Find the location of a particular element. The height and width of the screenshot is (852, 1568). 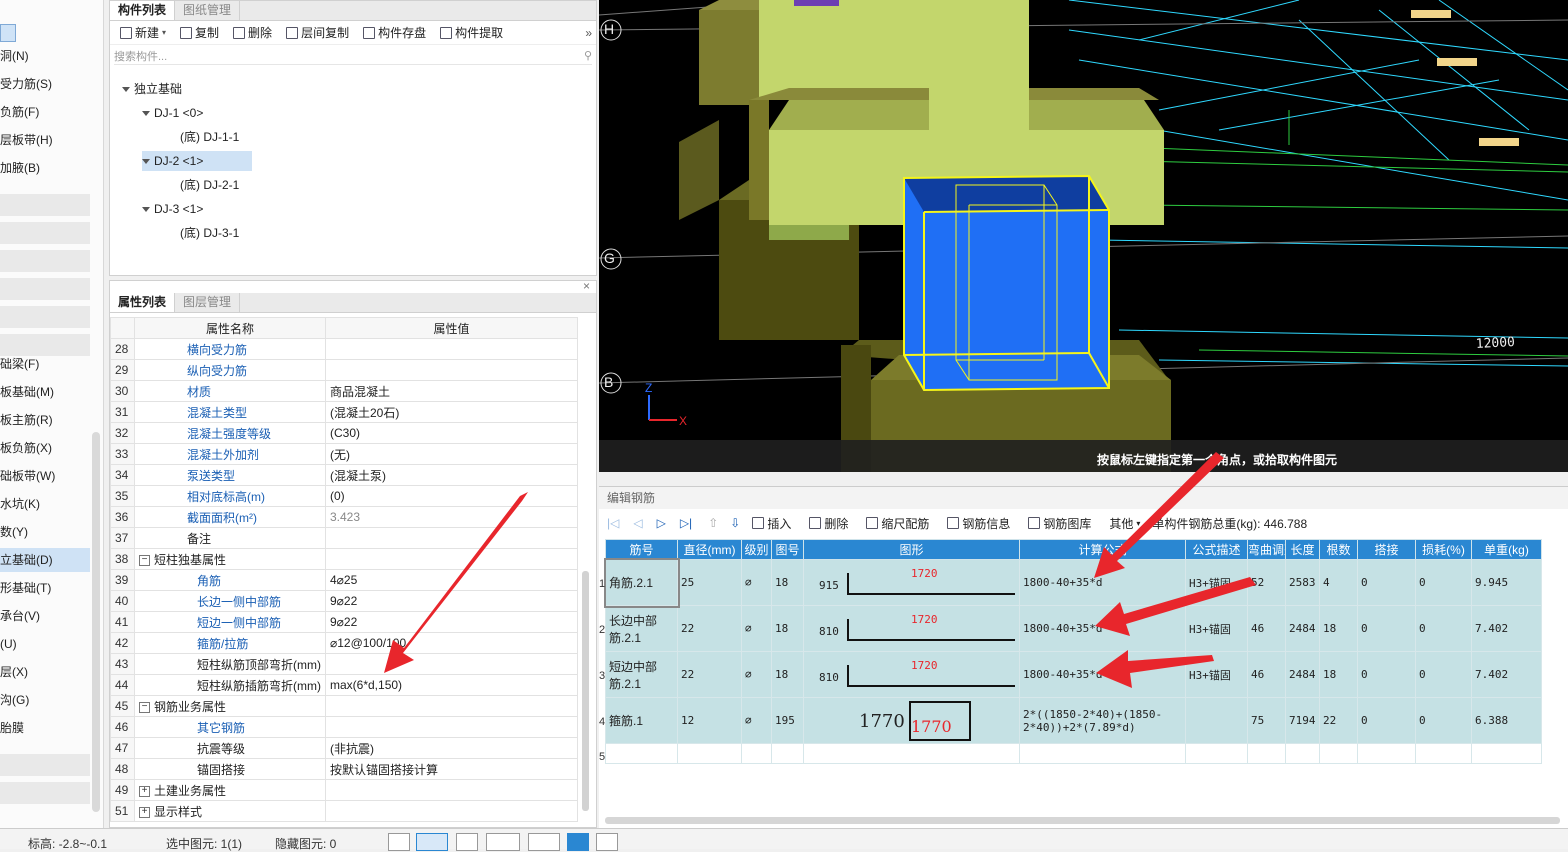

property-value: ⌀12@100/100 is located at coordinates (451, 643).